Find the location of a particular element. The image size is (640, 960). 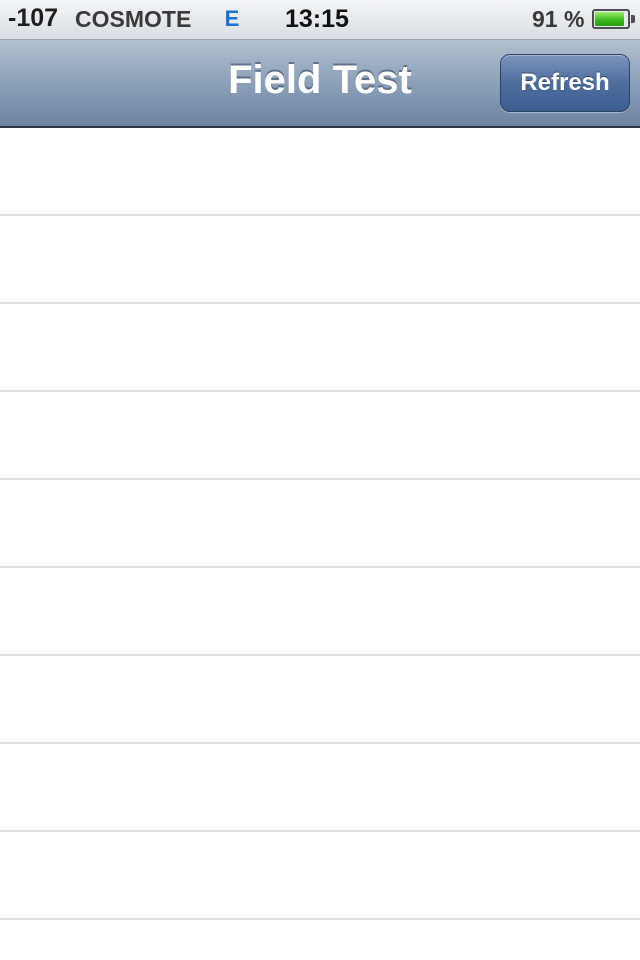

battery-icon is located at coordinates (613, 19).